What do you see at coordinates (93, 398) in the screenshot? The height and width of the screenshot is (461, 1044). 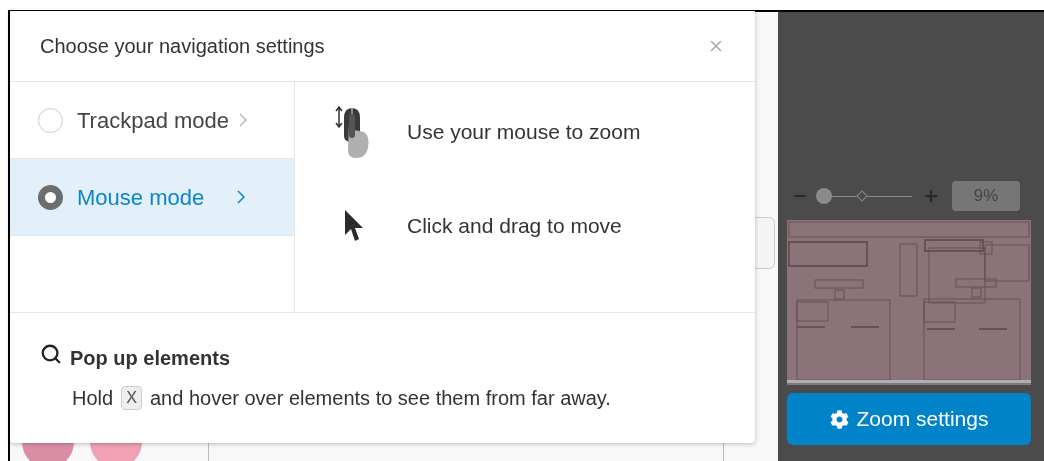 I see `tip-text: Hold` at bounding box center [93, 398].